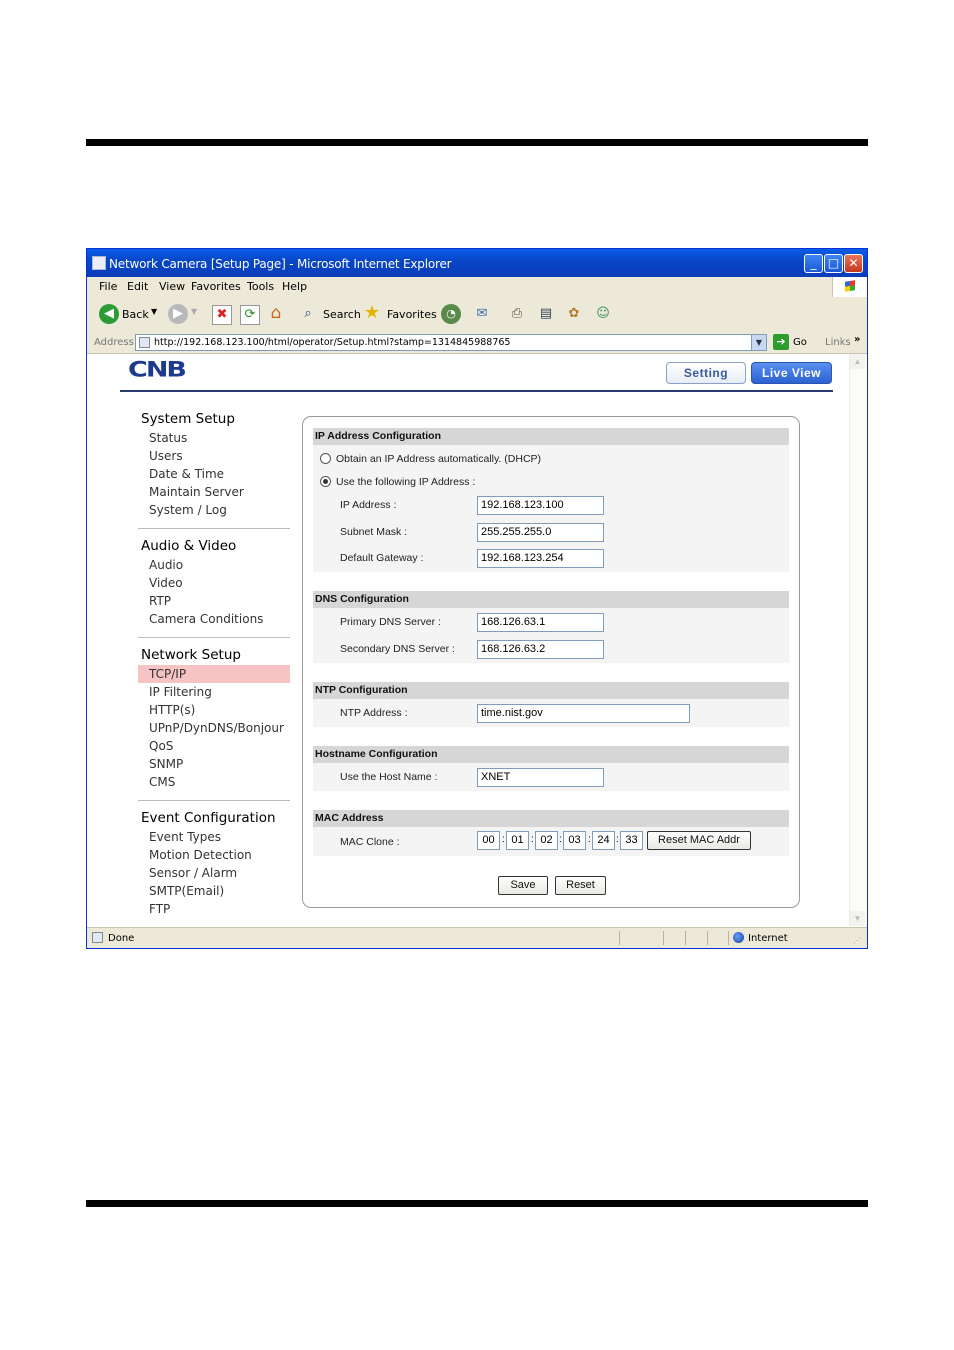 The width and height of the screenshot is (954, 1350). Describe the element at coordinates (546, 840) in the screenshot. I see `mac-octet-input: 02` at that location.